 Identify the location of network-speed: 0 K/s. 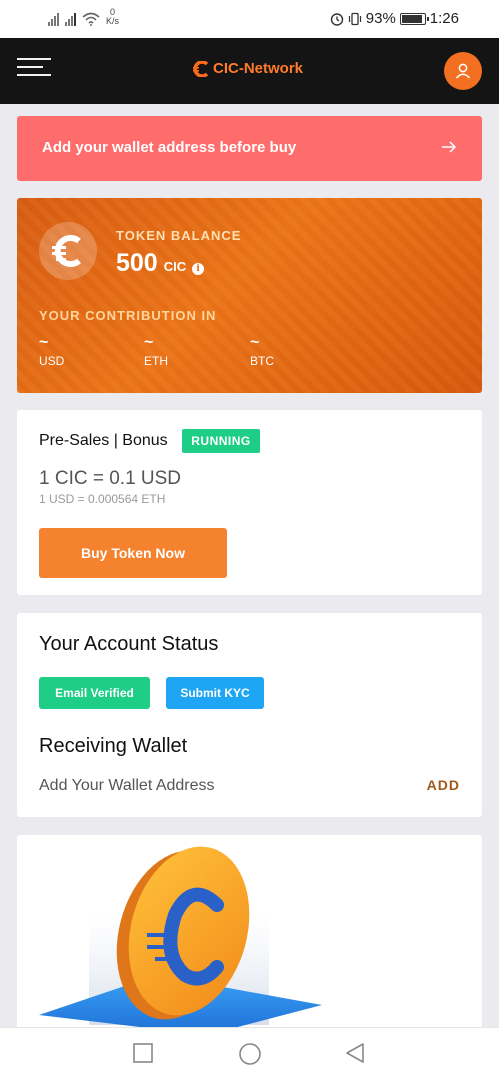
(112, 17).